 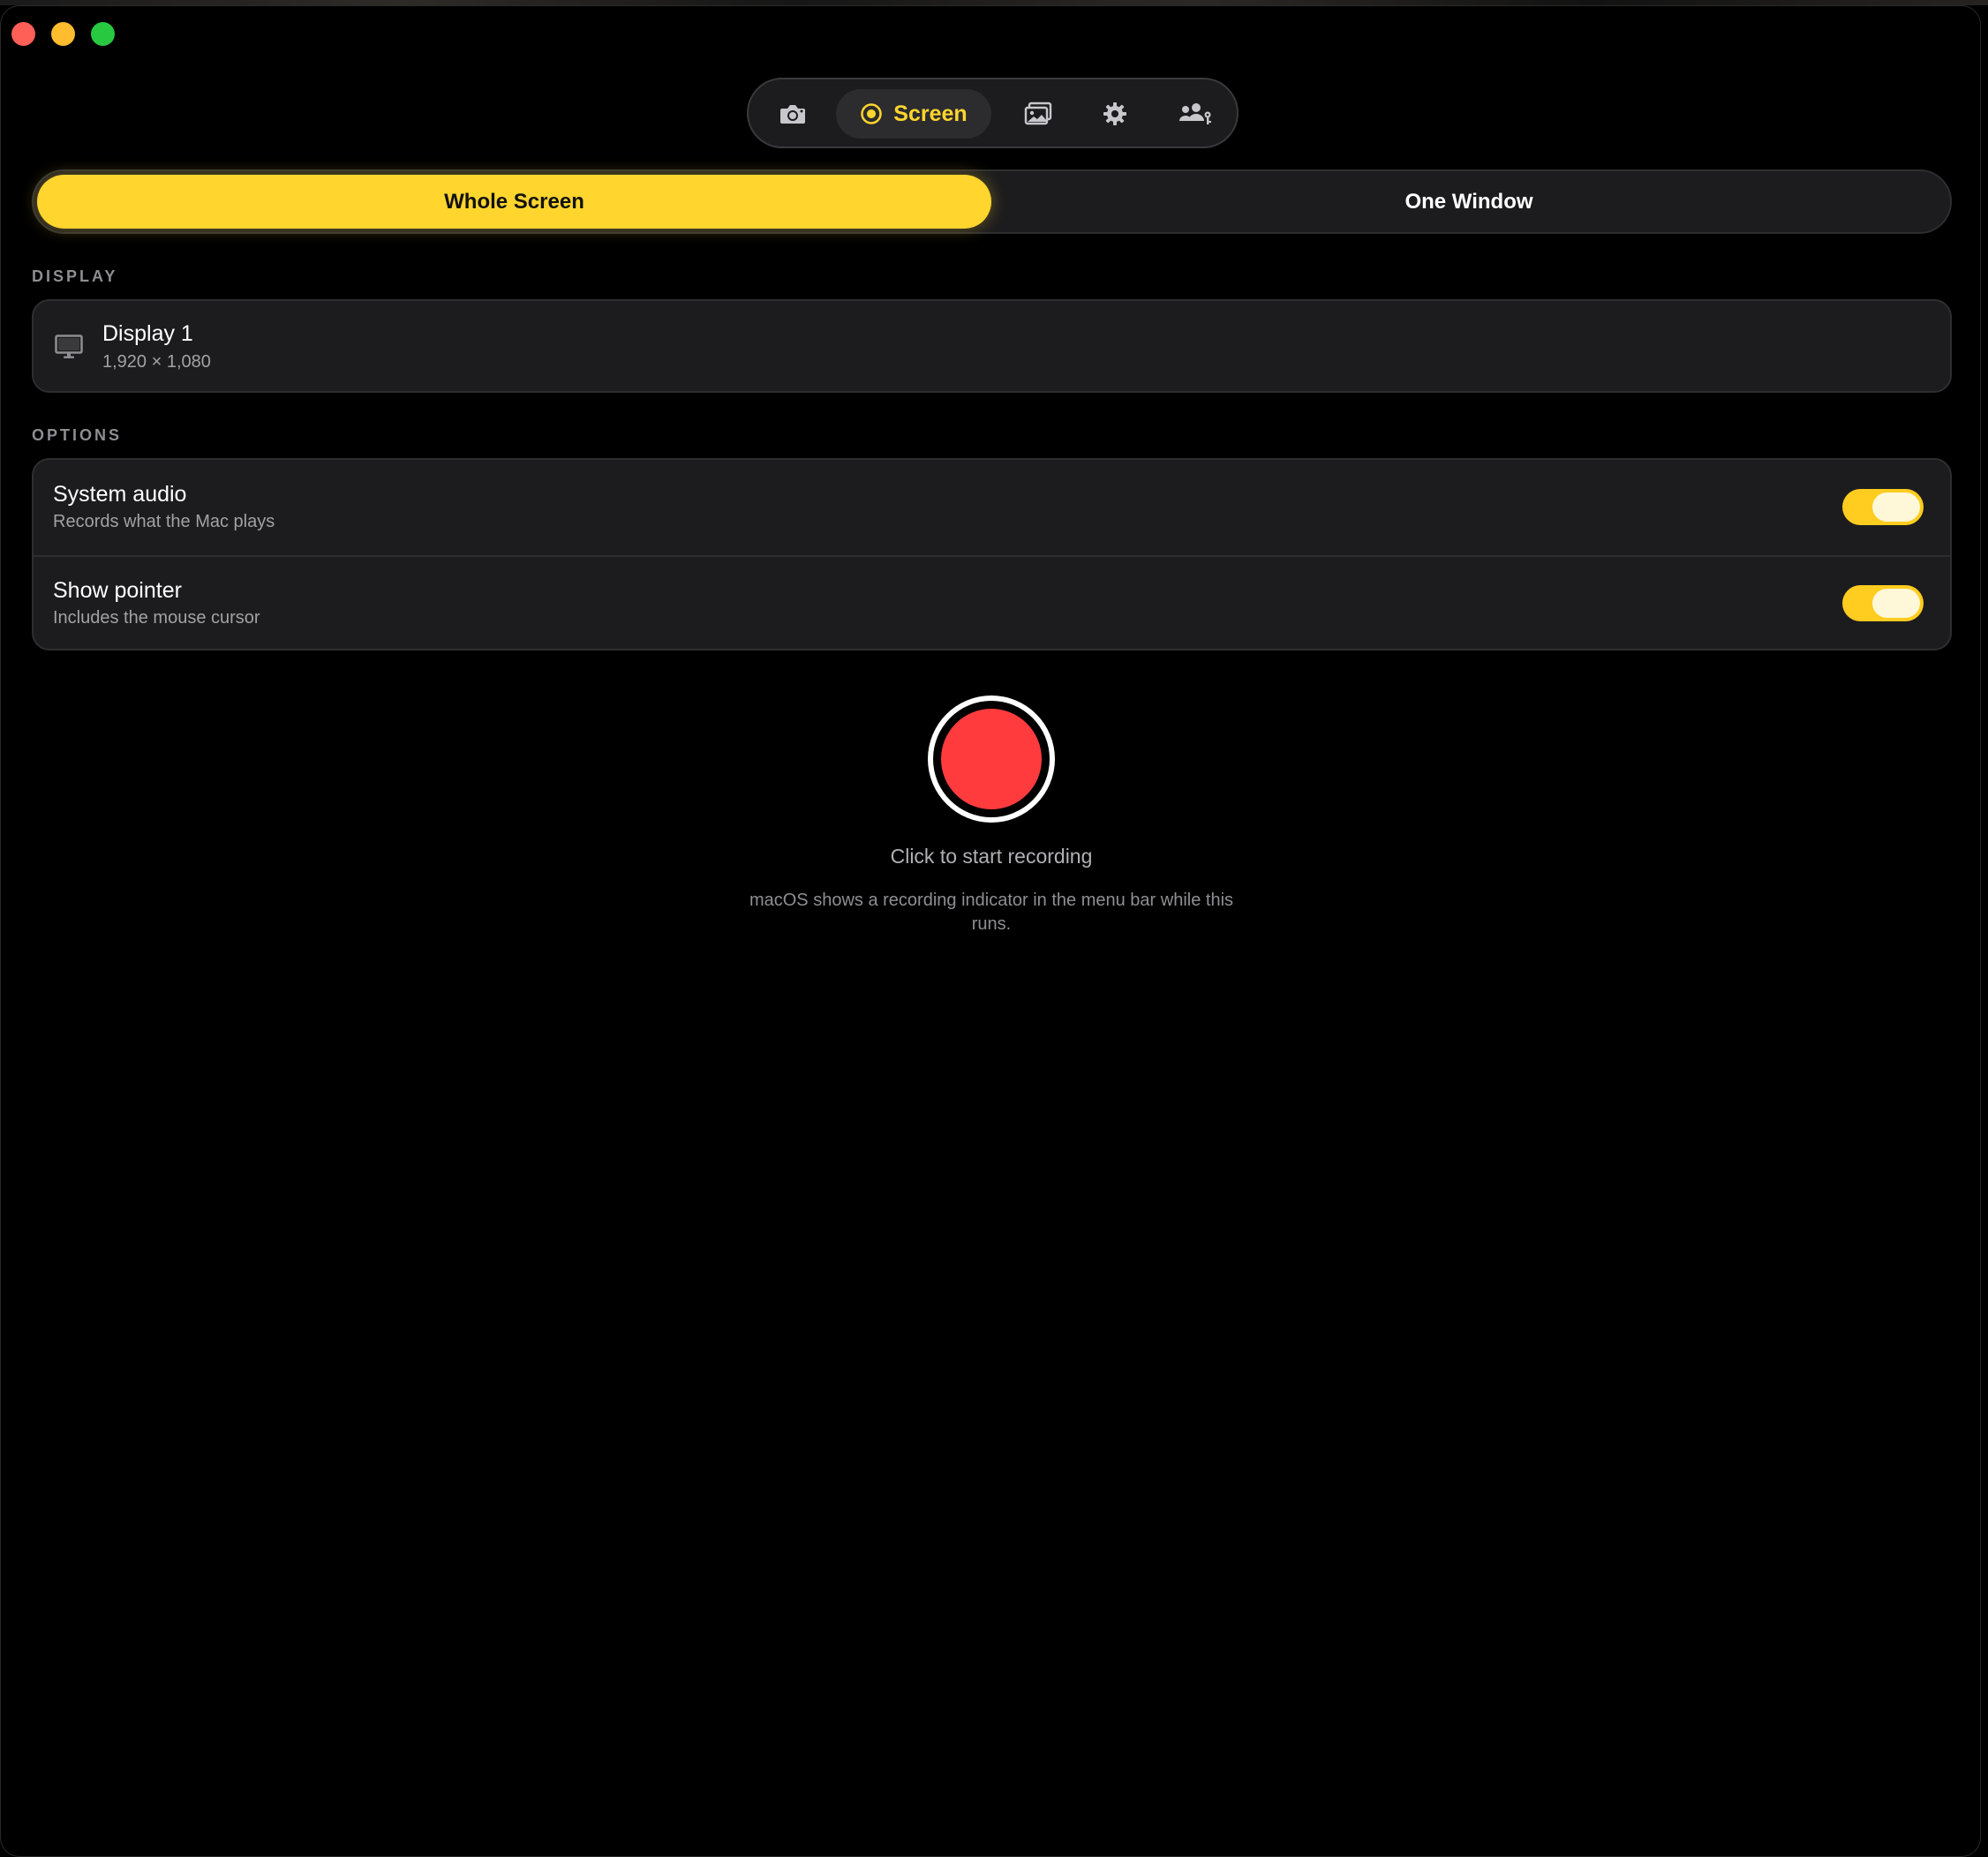 What do you see at coordinates (147, 333) in the screenshot?
I see `display-name: Display 1` at bounding box center [147, 333].